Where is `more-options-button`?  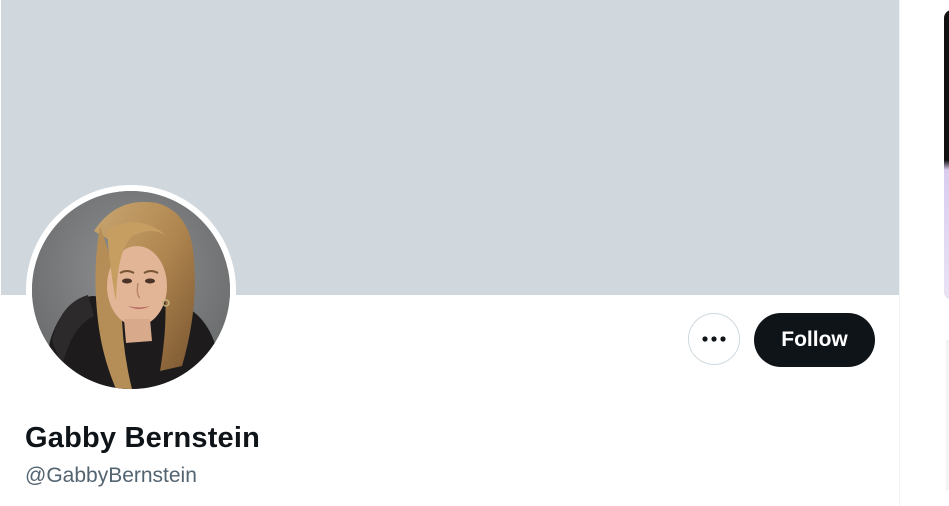 more-options-button is located at coordinates (714, 339).